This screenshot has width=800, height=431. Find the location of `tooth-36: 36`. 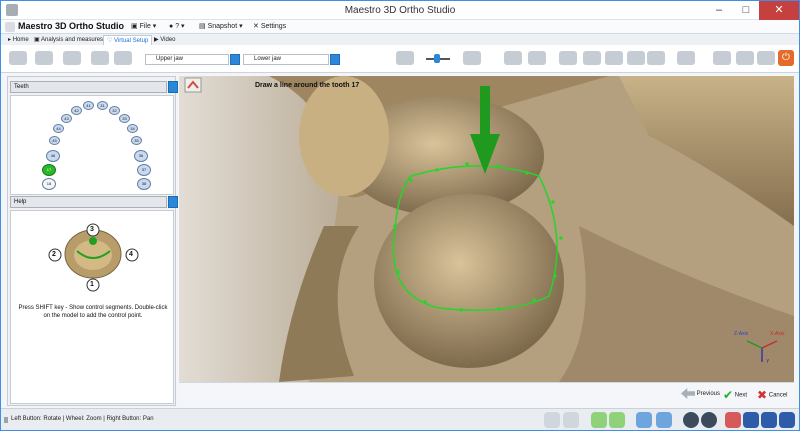

tooth-36: 36 is located at coordinates (141, 156).